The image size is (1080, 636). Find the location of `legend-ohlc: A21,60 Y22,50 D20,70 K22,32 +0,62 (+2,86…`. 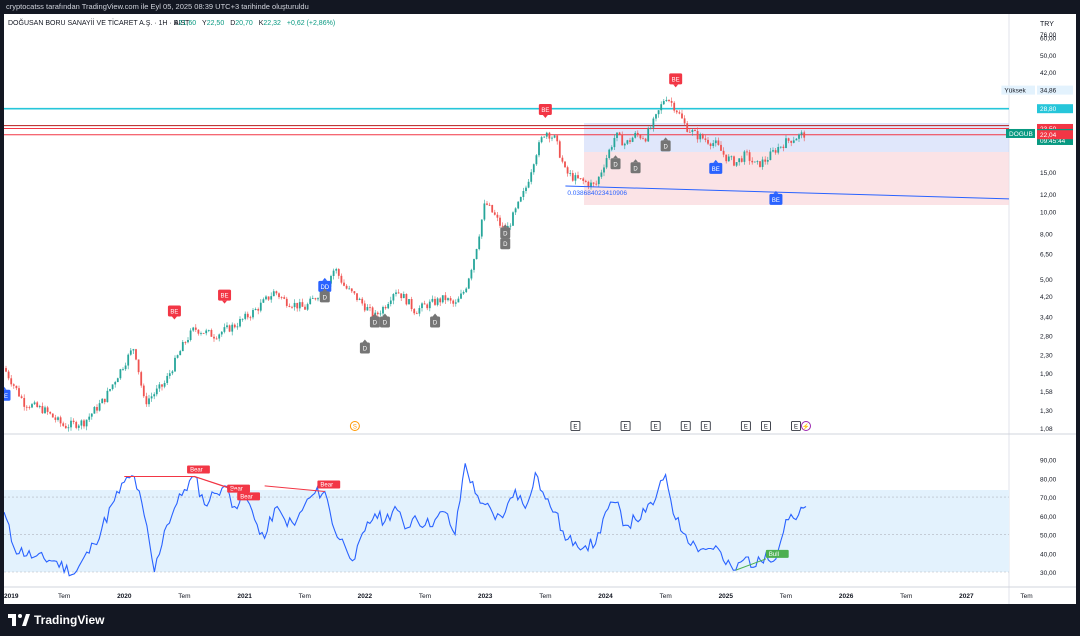

legend-ohlc: A21,60 Y22,50 D20,70 K22,32 +0,62 (+2,86… is located at coordinates (254, 23).